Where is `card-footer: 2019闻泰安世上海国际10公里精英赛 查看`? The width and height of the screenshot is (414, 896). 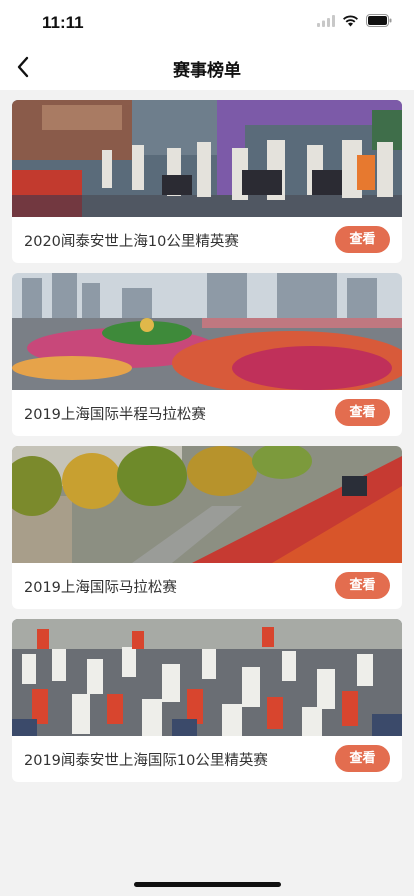
card-footer: 2019闻泰安世上海国际10公里精英赛 查看 is located at coordinates (207, 759).